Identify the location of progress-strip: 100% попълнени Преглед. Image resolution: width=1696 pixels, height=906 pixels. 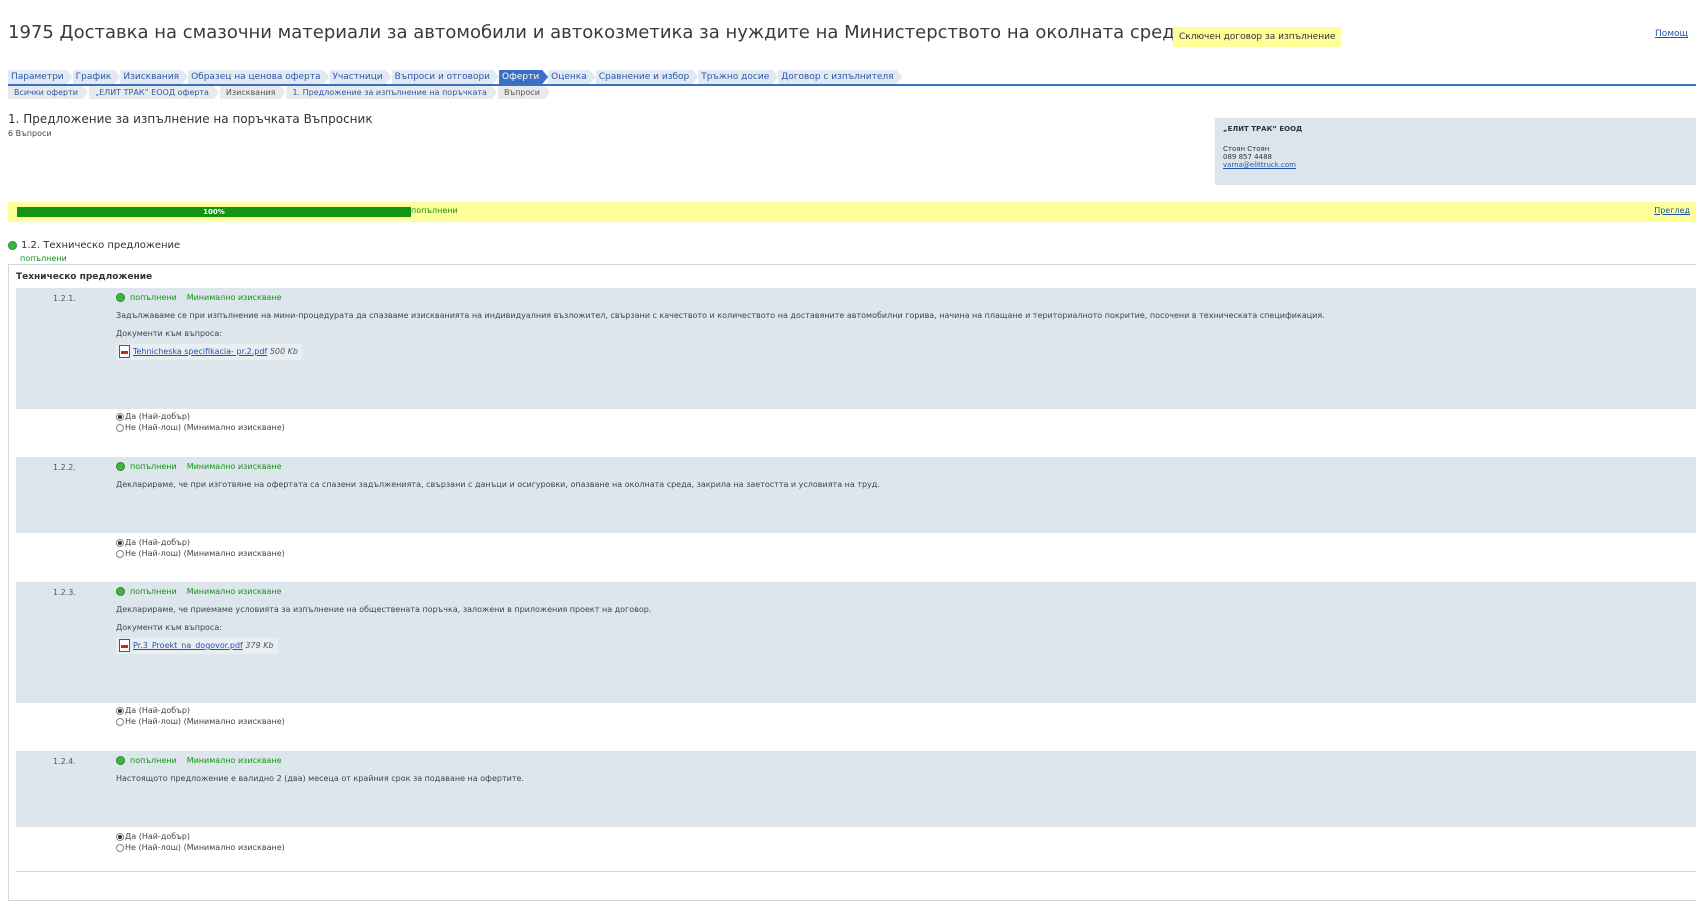
(852, 212).